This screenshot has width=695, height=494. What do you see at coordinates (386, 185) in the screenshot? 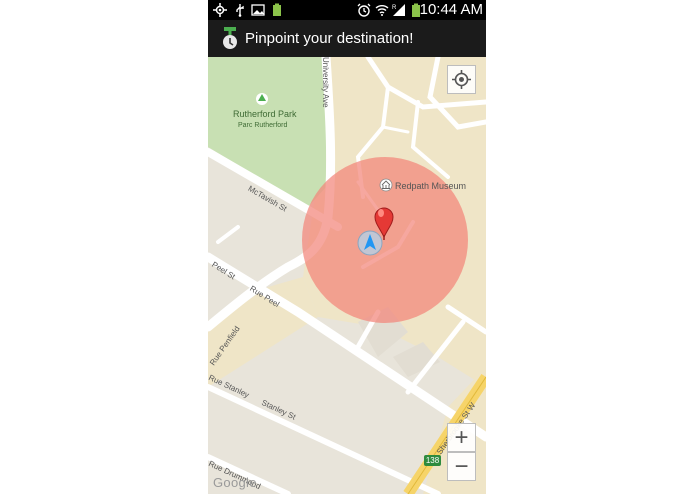
I see `museum-marker-icon` at bounding box center [386, 185].